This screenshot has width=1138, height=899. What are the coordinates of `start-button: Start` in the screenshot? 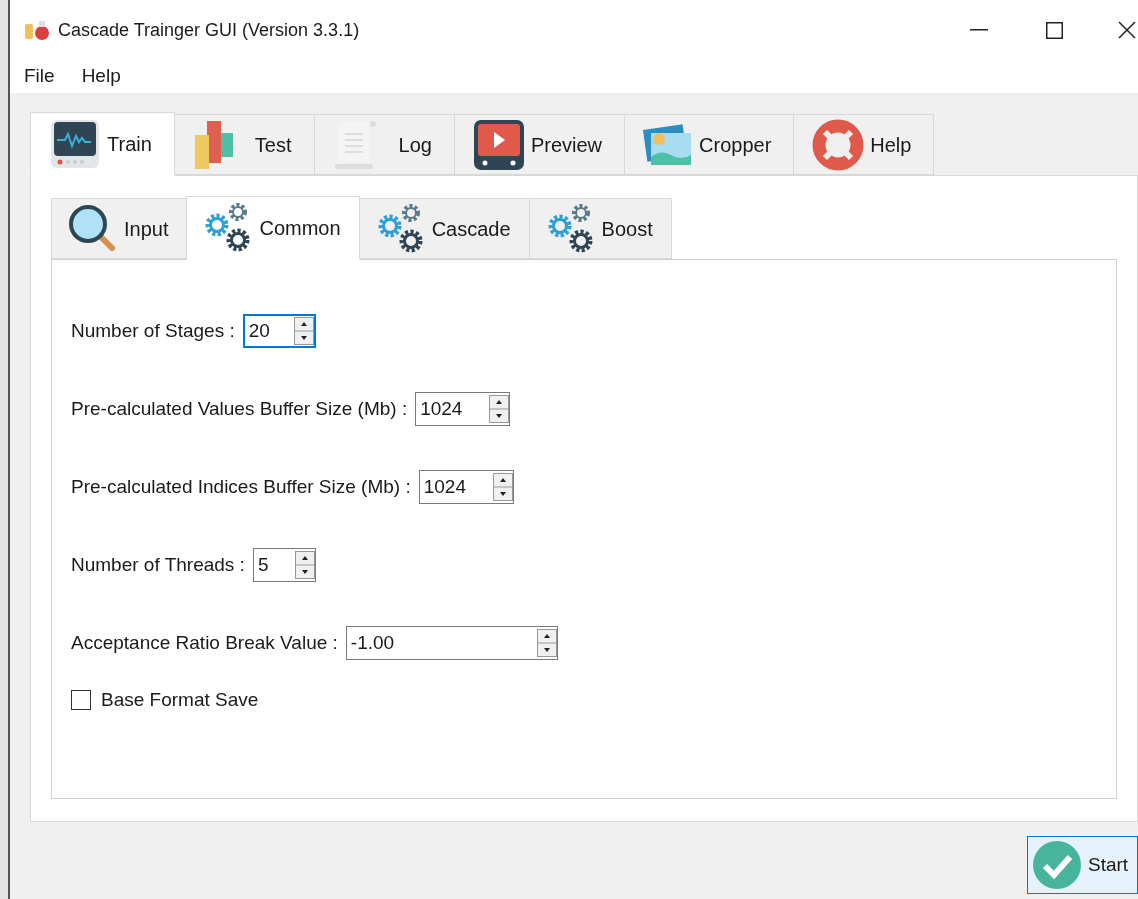 It's located at (1082, 865).